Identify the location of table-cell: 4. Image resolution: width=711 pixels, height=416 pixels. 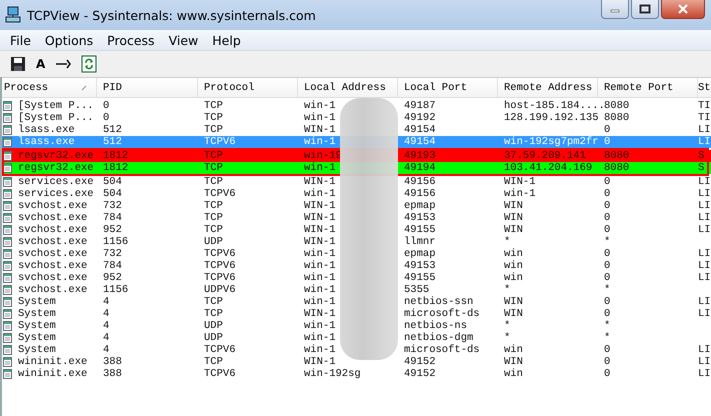
(106, 350).